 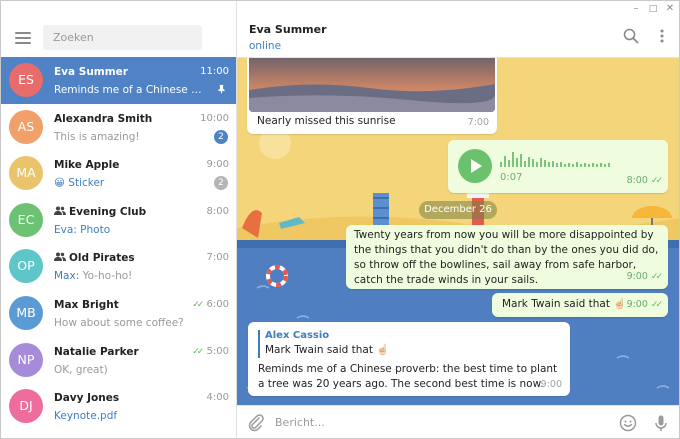 I want to click on avatar: DJ, so click(x=26, y=406).